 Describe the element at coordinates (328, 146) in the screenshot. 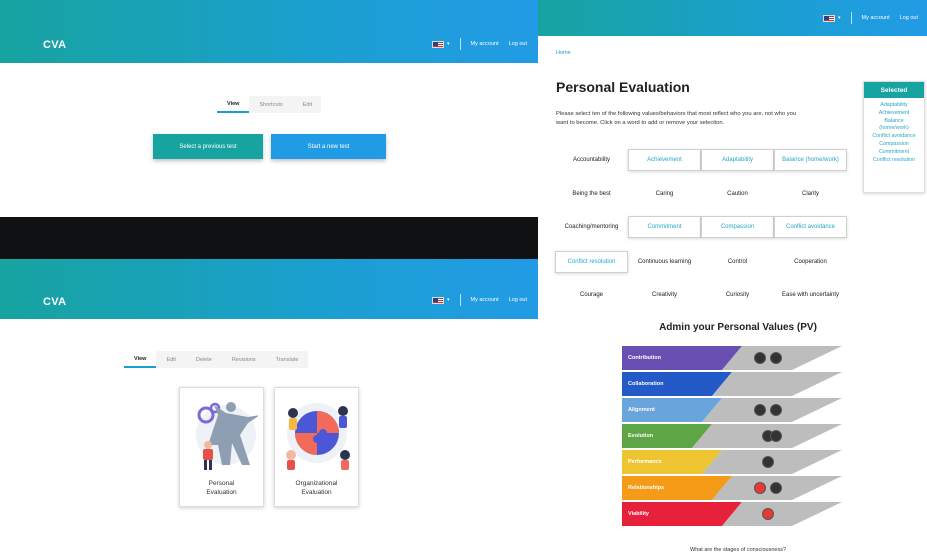

I see `start-new-test-button: Start a new test` at that location.